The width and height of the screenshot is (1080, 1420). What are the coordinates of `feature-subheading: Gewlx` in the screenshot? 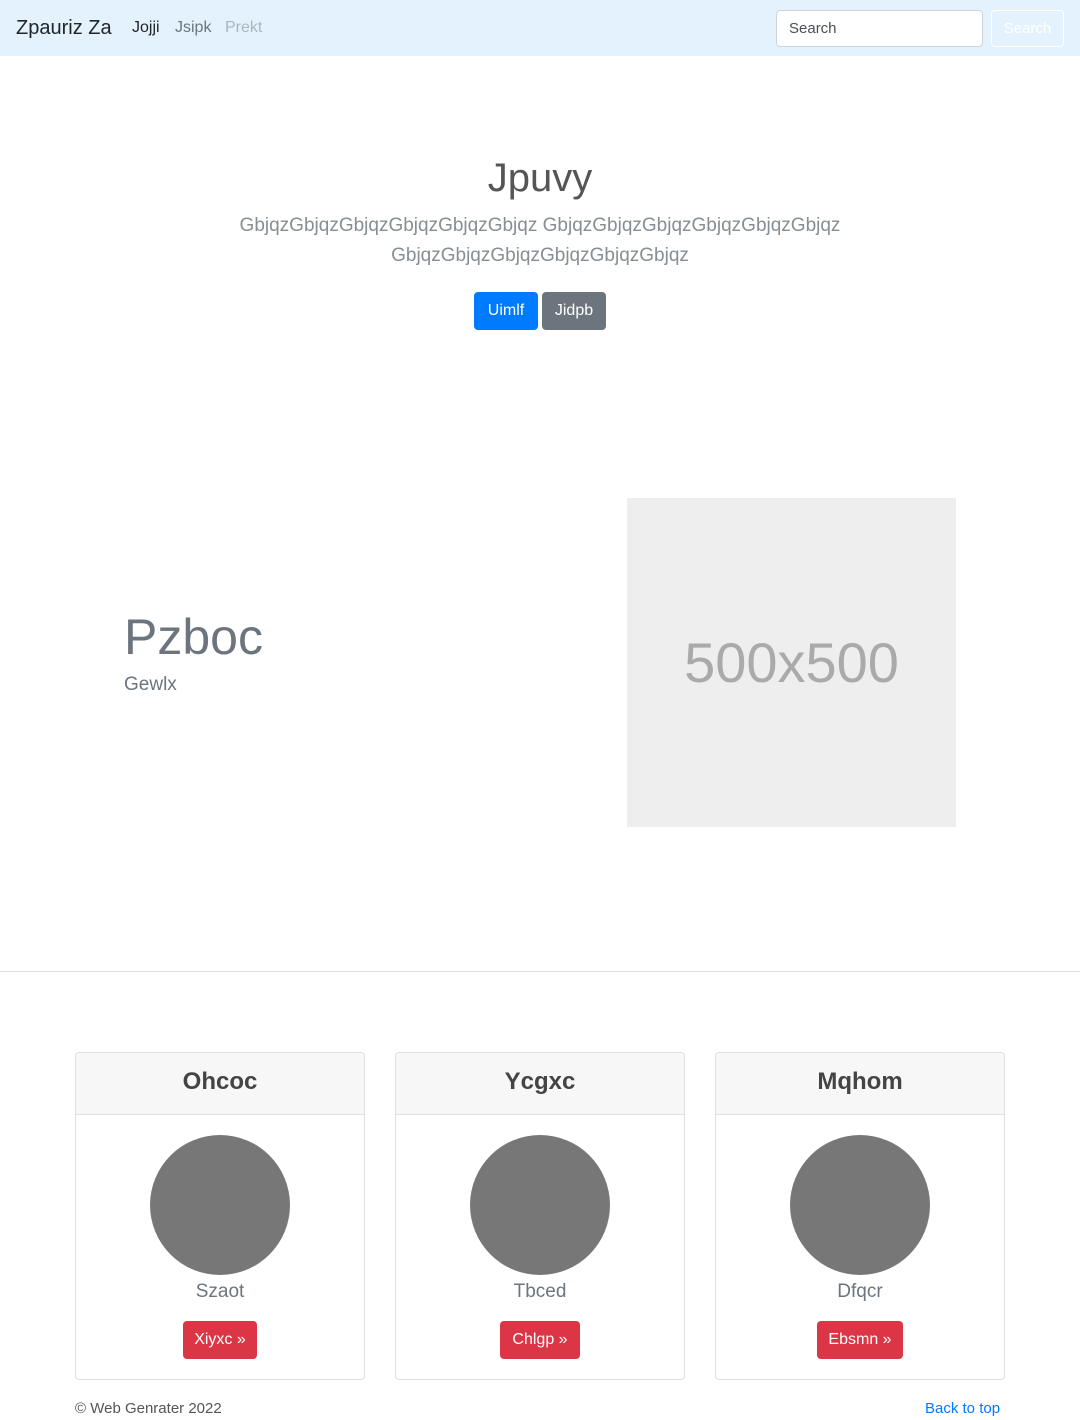 It's located at (150, 684).